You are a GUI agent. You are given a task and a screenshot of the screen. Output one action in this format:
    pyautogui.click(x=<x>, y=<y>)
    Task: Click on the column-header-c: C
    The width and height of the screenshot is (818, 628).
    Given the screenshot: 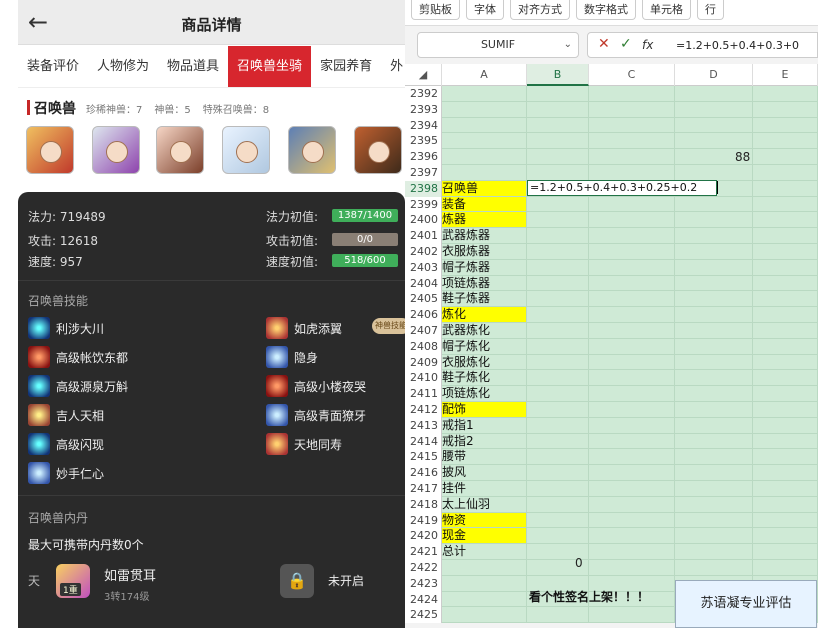 What is the action you would take?
    pyautogui.click(x=632, y=75)
    